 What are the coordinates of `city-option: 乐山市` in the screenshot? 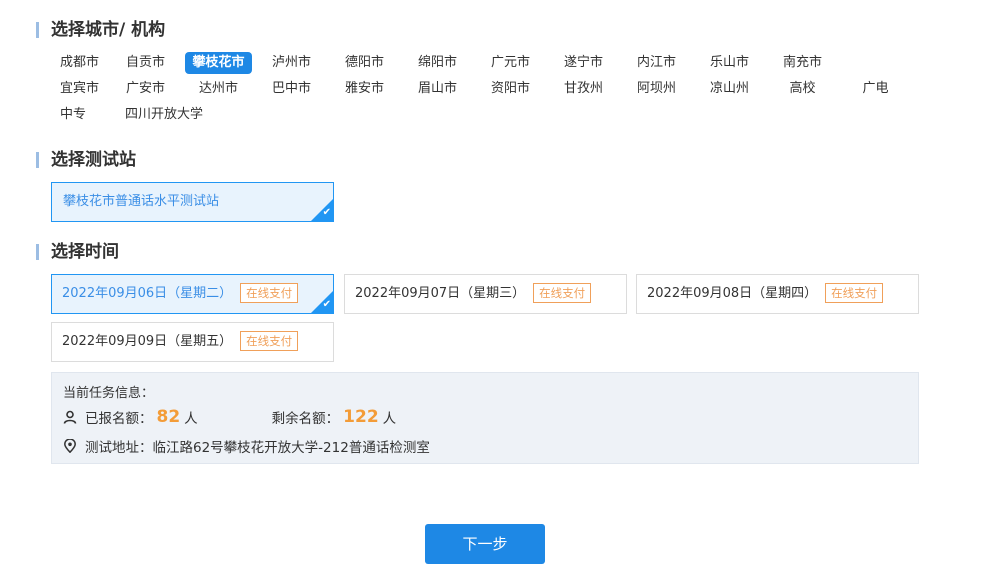 It's located at (729, 63).